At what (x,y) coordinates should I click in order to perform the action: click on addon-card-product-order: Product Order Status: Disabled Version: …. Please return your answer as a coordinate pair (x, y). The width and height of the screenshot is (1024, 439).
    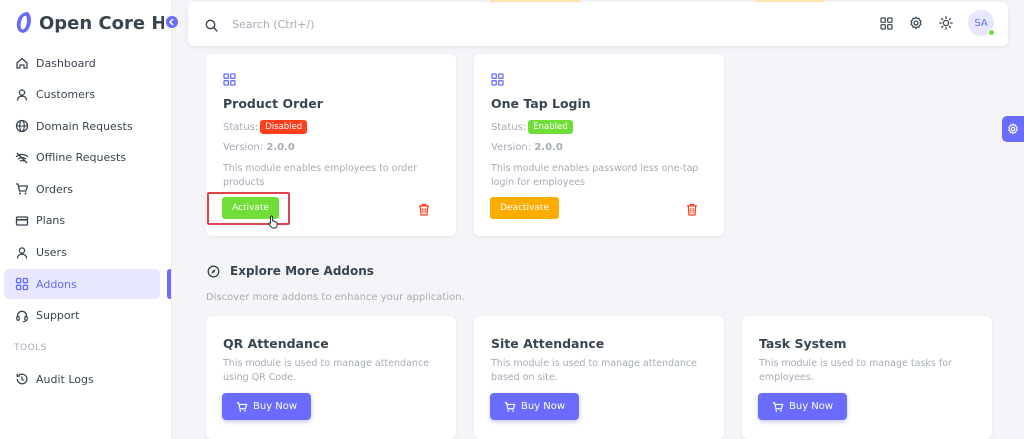
    Looking at the image, I should click on (331, 145).